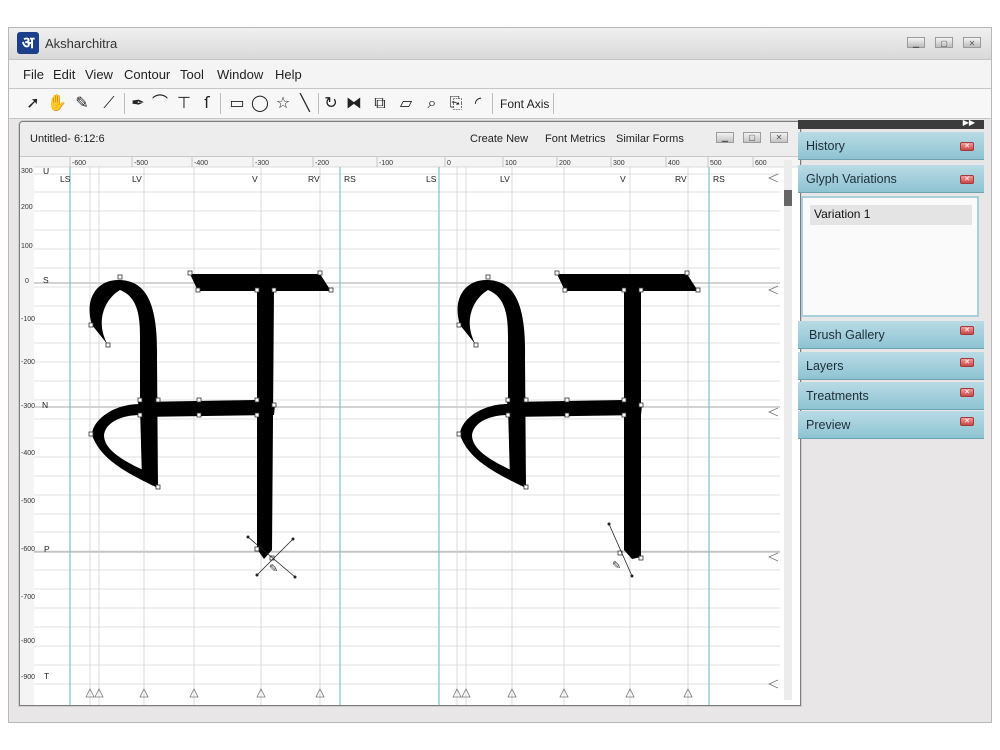 This screenshot has width=1000, height=750. Describe the element at coordinates (406, 103) in the screenshot. I see `skew-icon: ▱` at that location.